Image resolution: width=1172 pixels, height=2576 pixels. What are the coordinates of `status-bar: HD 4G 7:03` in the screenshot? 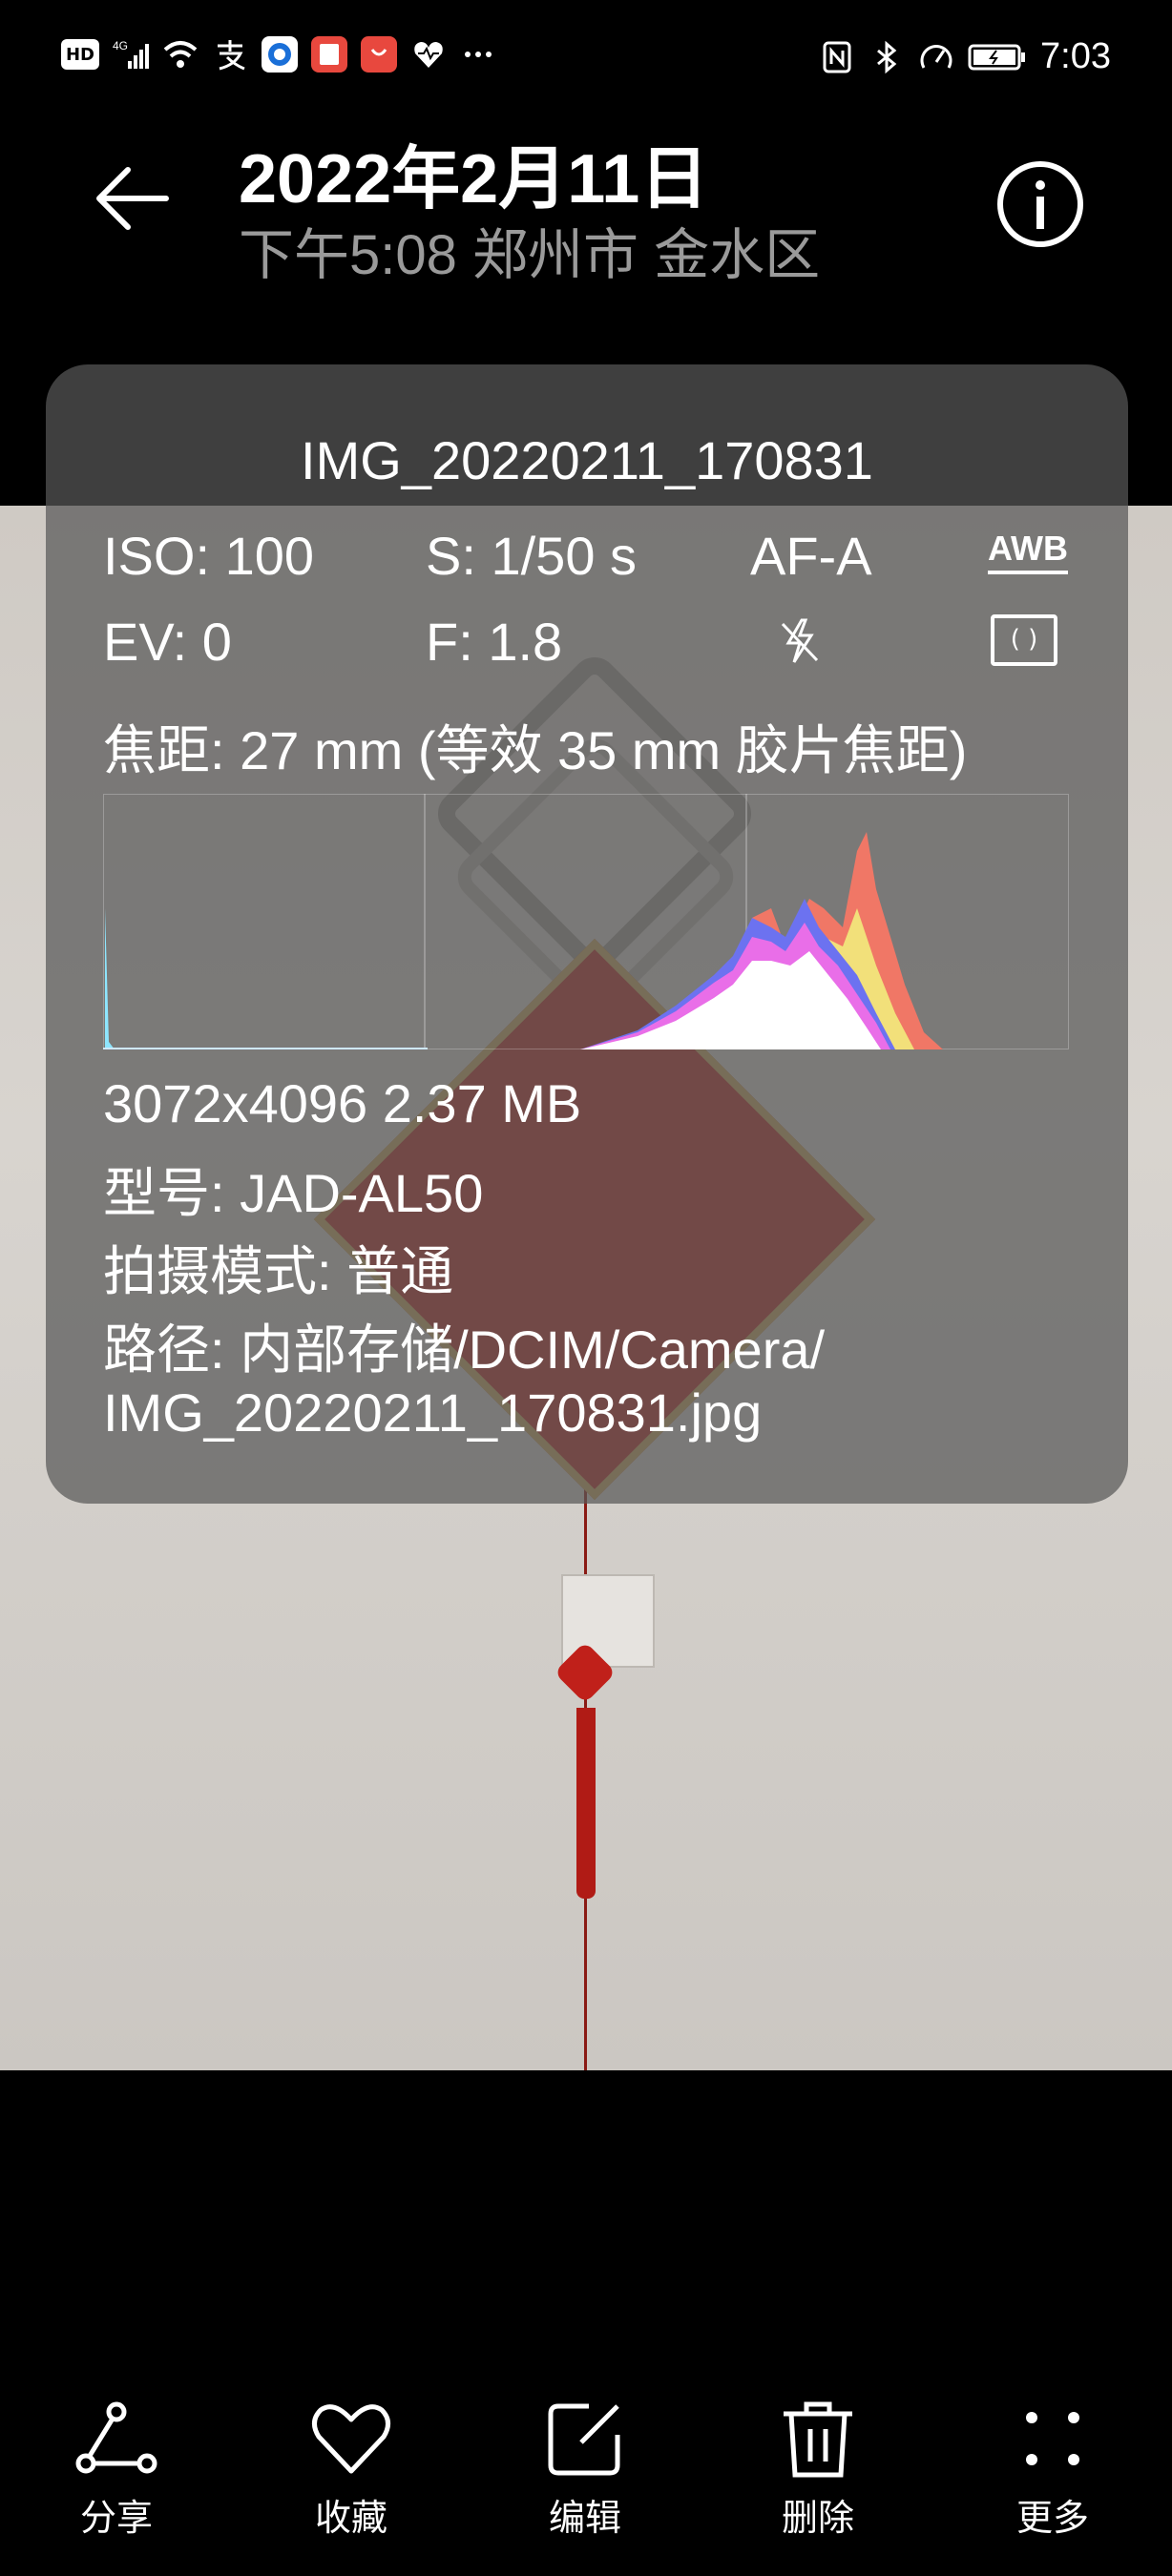 It's located at (586, 57).